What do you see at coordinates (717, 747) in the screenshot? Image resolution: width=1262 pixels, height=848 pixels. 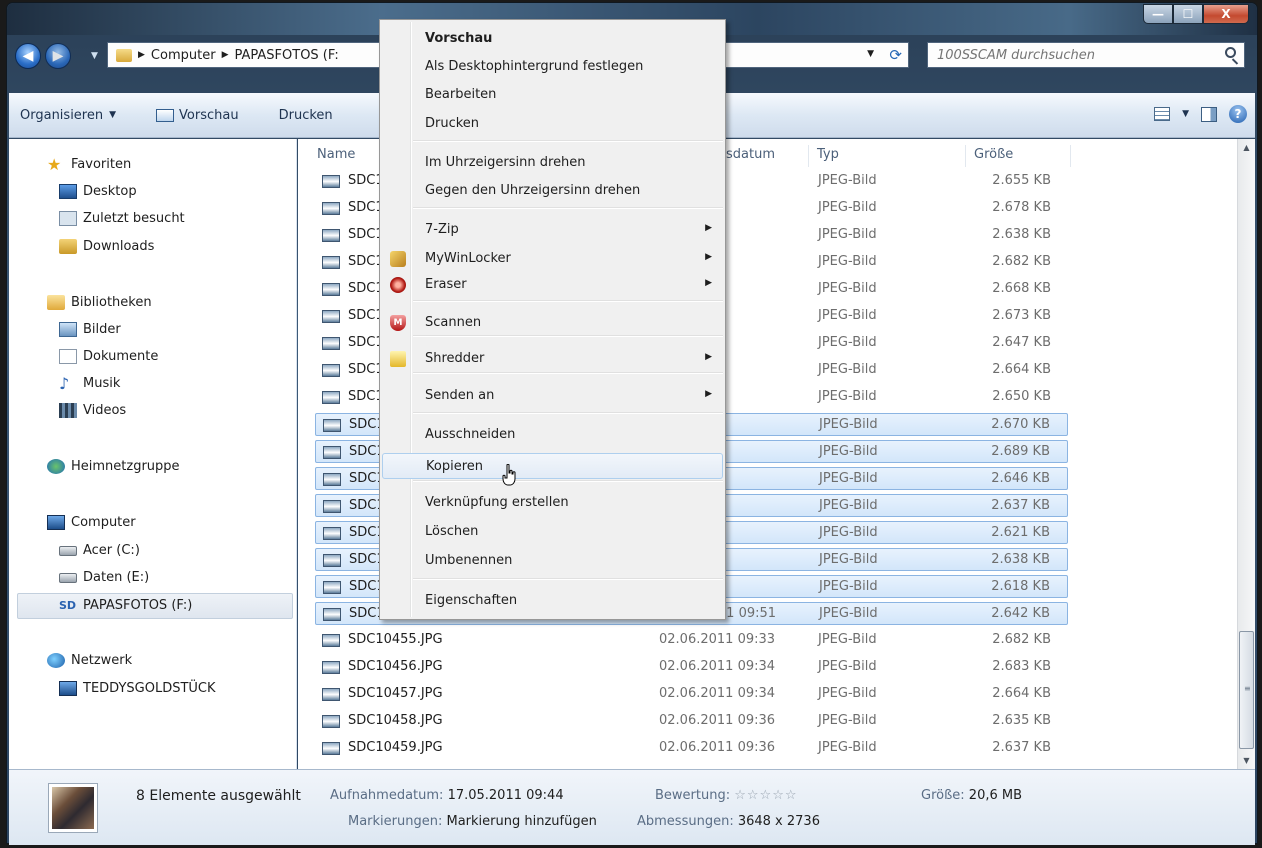 I see `file-date: 02.06.2011 09:36` at bounding box center [717, 747].